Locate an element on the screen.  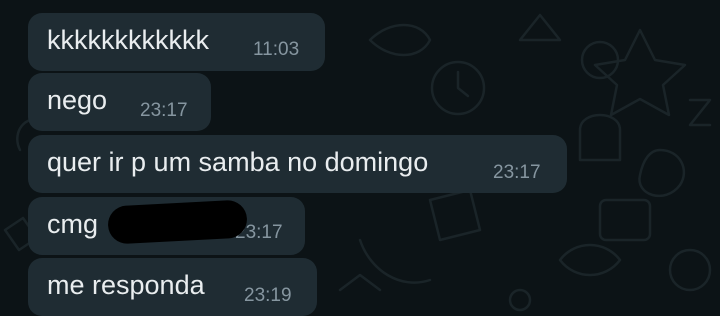
message-timestamp: 11:03 is located at coordinates (276, 49).